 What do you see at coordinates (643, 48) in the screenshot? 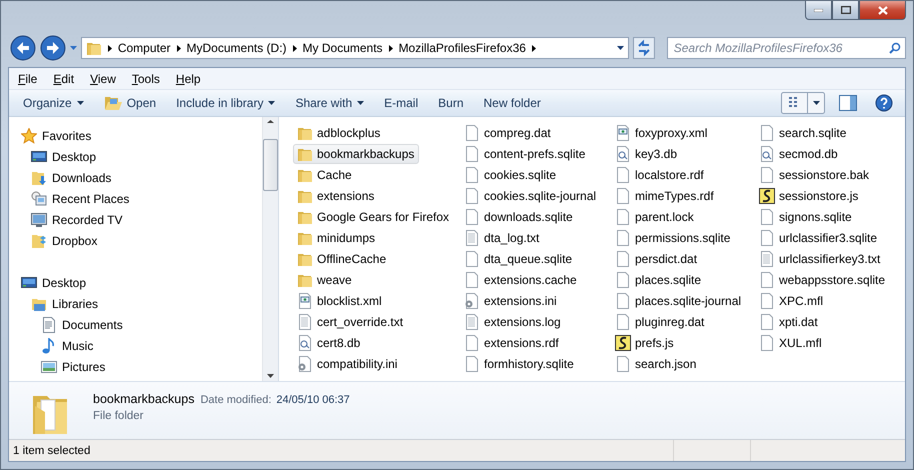
I see `refresh-button` at bounding box center [643, 48].